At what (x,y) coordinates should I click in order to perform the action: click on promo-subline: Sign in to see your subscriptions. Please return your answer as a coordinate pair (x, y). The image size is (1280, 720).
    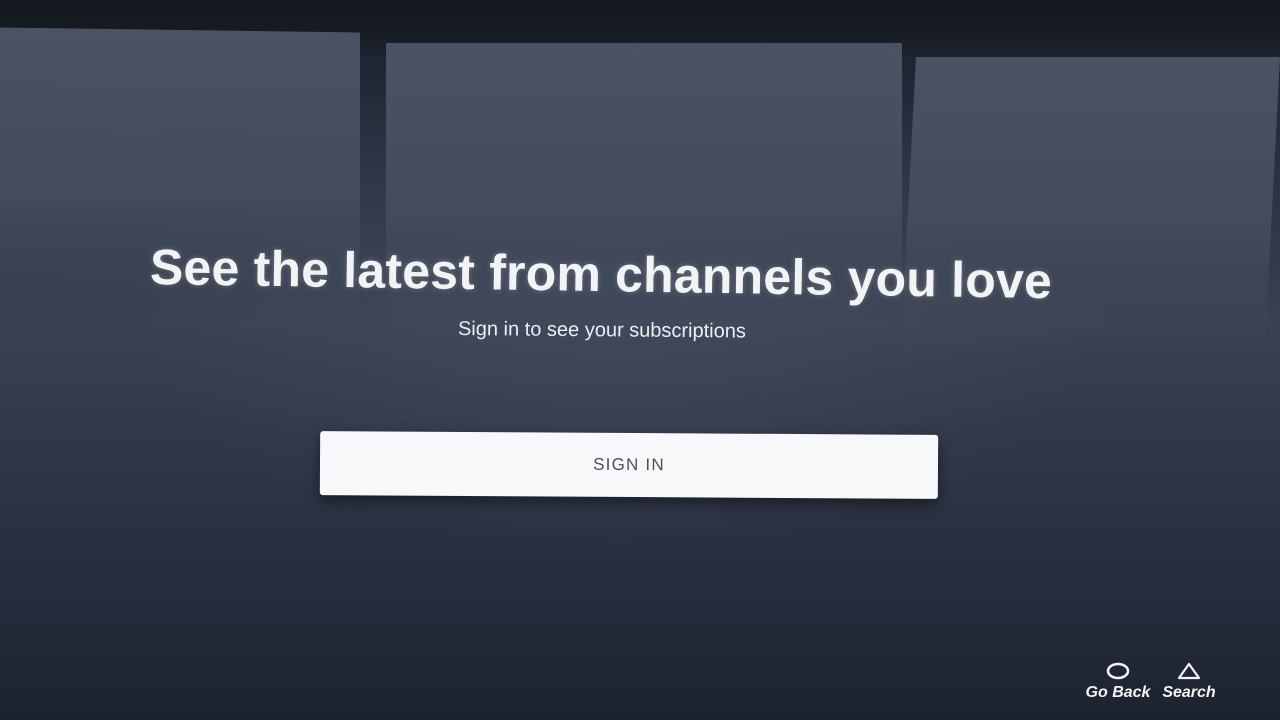
    Looking at the image, I should click on (602, 330).